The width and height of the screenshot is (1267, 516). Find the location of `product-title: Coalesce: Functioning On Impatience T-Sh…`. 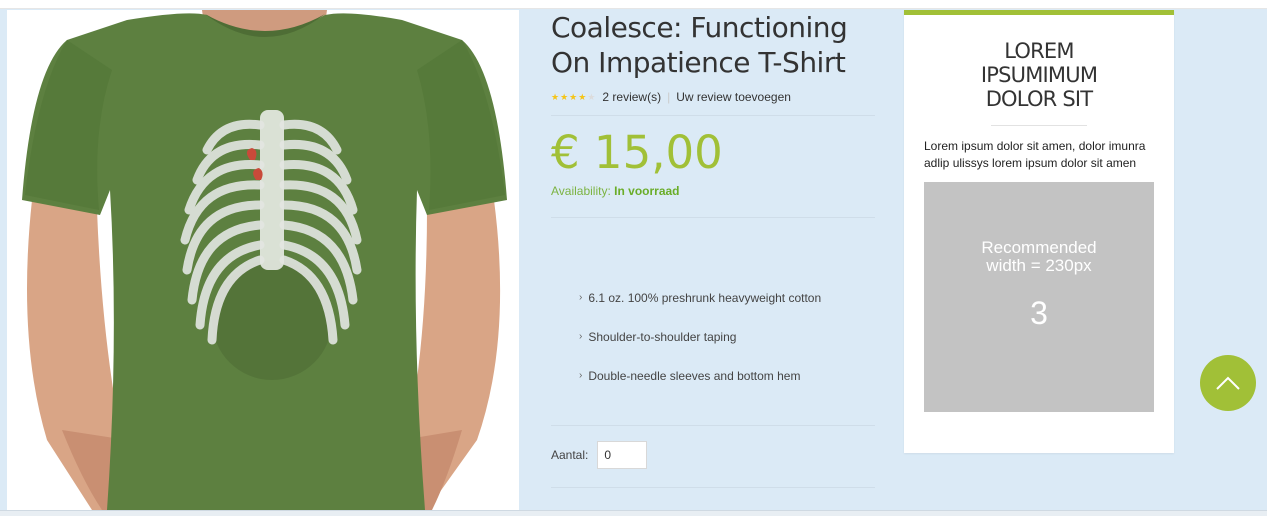

product-title: Coalesce: Functioning On Impatience T-Sh… is located at coordinates (699, 45).